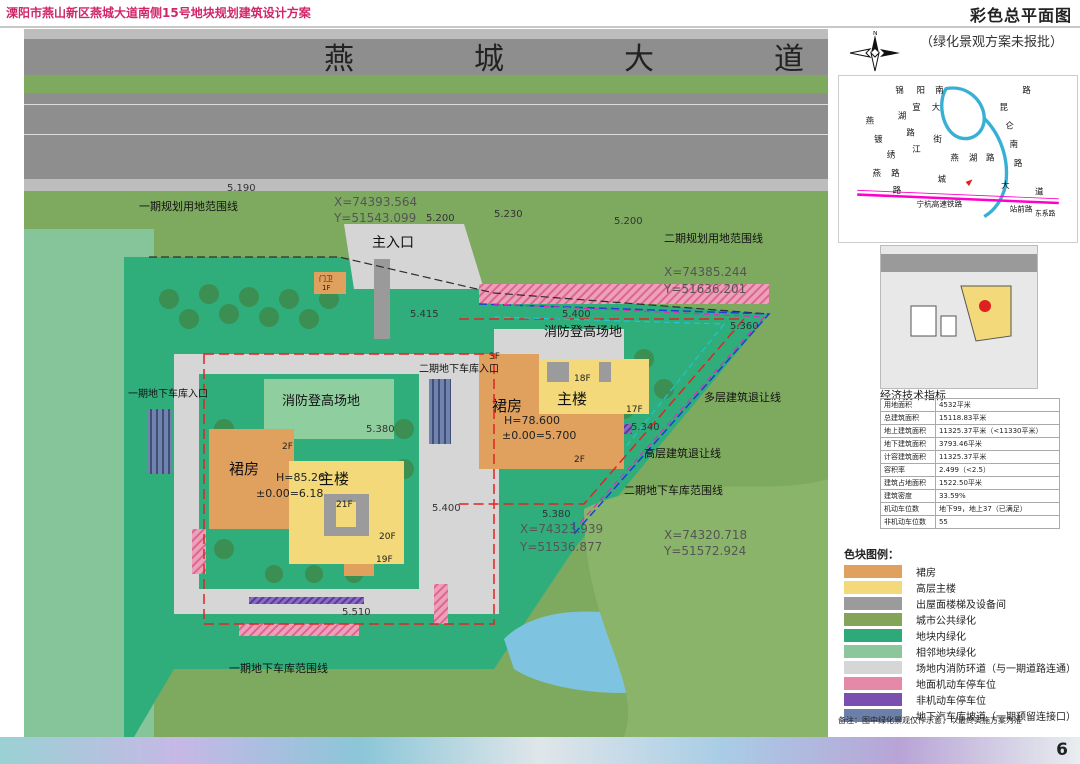  What do you see at coordinates (890, 571) in the screenshot?
I see `legend-item: 裙房` at bounding box center [890, 571].